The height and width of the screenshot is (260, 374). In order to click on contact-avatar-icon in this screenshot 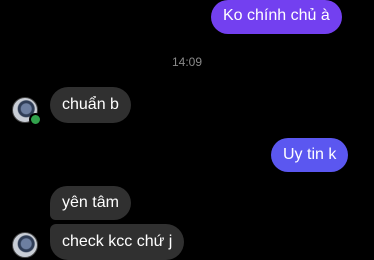, I will do `click(25, 245)`.